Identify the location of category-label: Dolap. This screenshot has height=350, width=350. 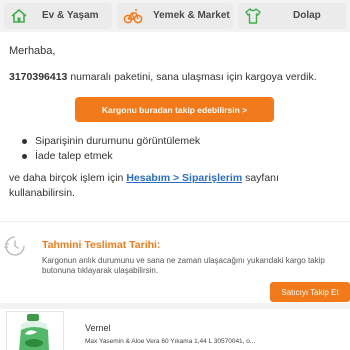
(307, 15).